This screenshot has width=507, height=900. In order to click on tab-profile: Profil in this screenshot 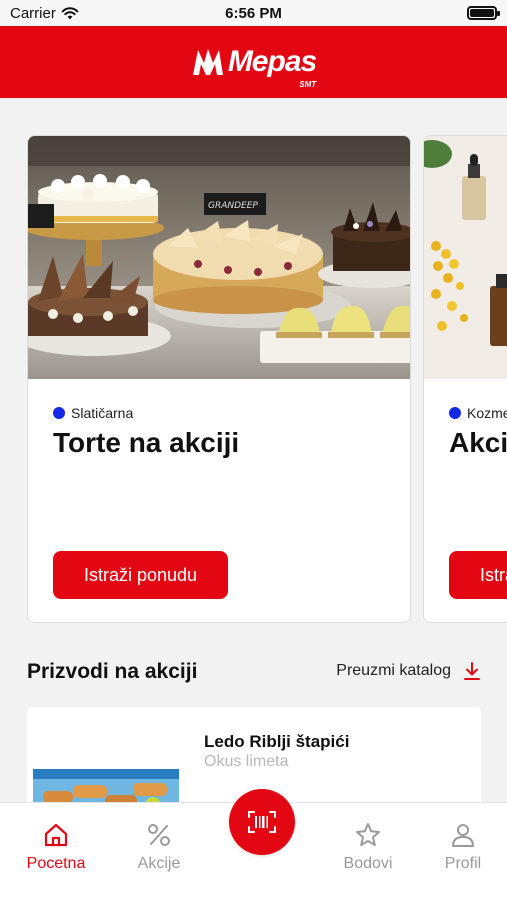, I will do `click(462, 846)`.